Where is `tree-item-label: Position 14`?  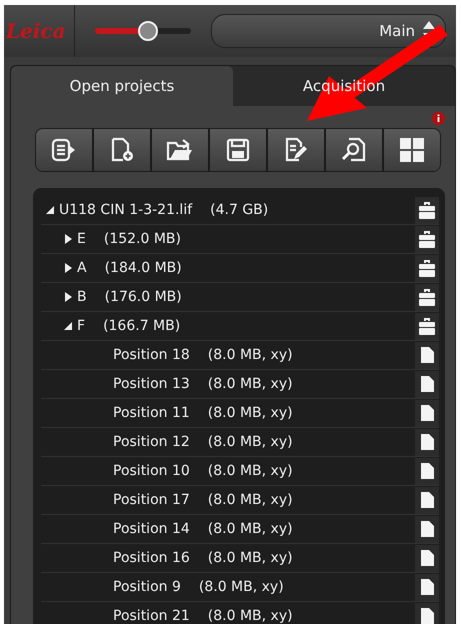
tree-item-label: Position 14 is located at coordinates (151, 529).